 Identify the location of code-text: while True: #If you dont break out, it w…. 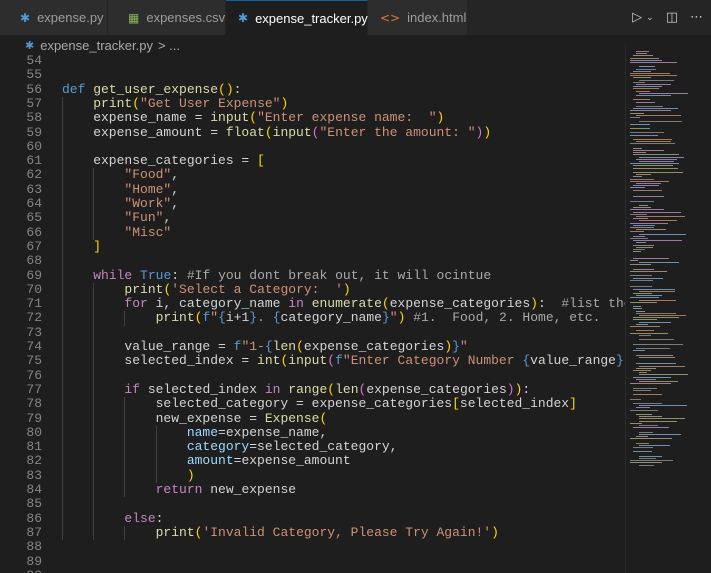
(276, 275).